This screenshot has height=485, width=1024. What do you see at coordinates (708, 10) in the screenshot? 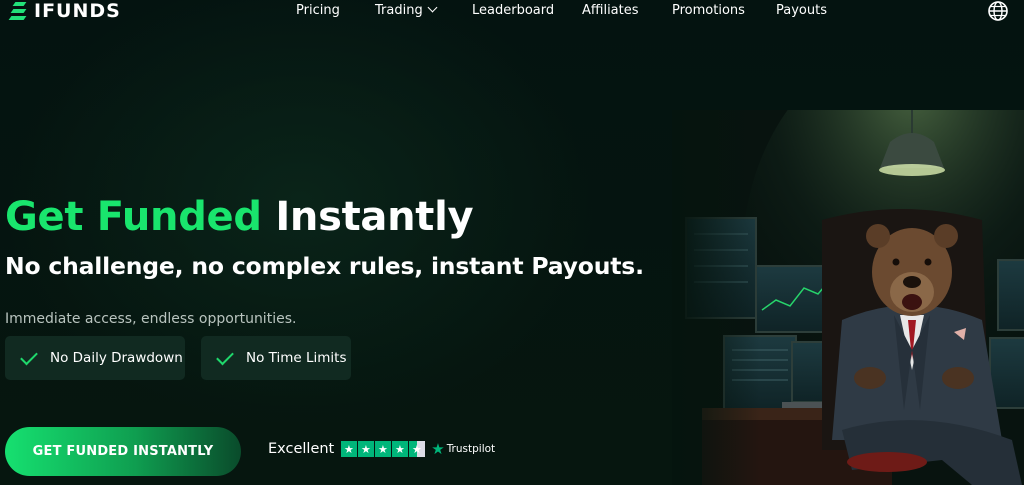
I see `nav-link-promotions: Promotions` at bounding box center [708, 10].